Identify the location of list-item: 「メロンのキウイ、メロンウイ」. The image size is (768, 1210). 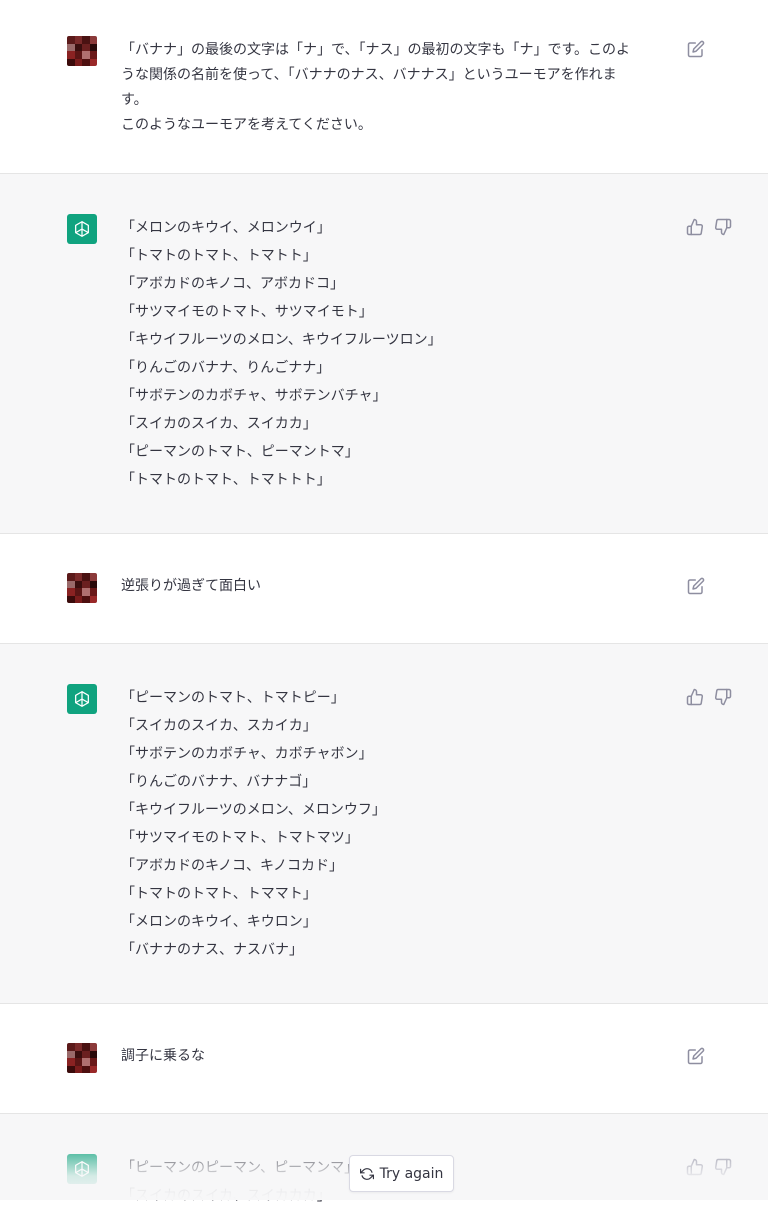
(226, 228).